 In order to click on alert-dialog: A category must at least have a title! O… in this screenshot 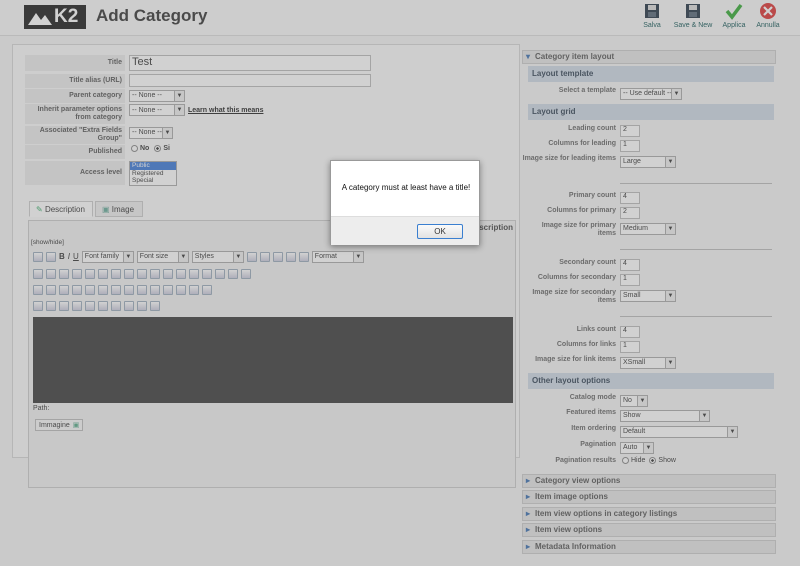, I will do `click(405, 202)`.